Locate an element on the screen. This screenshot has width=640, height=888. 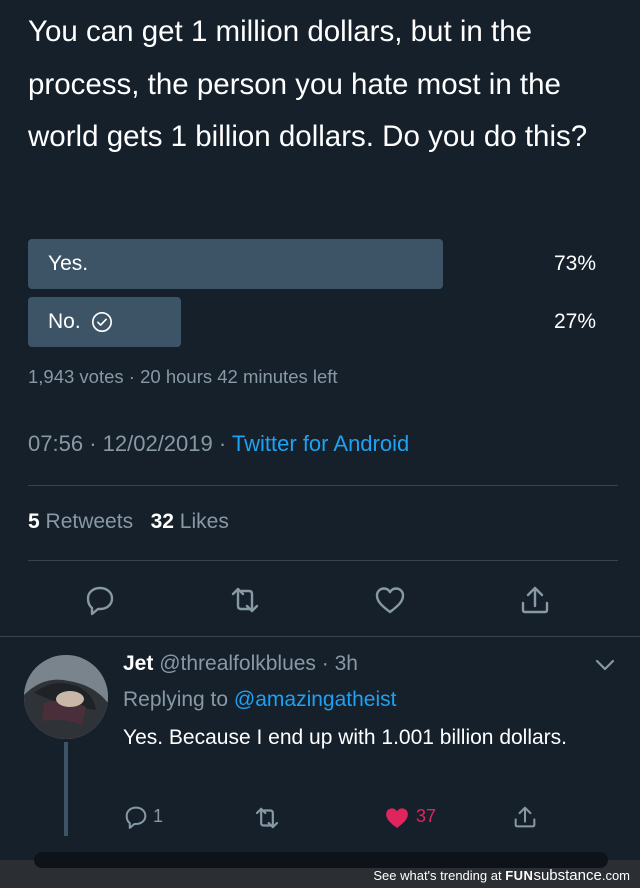
poll-option-yes: Yes. 73% is located at coordinates (312, 264).